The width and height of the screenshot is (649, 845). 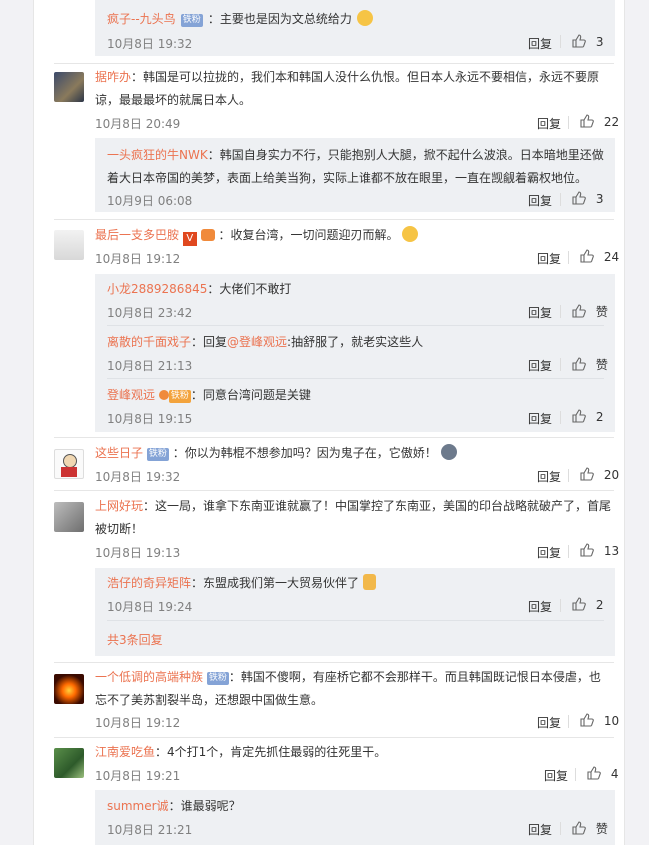 I want to click on reply-time: 10月8日 23:42, so click(x=150, y=313).